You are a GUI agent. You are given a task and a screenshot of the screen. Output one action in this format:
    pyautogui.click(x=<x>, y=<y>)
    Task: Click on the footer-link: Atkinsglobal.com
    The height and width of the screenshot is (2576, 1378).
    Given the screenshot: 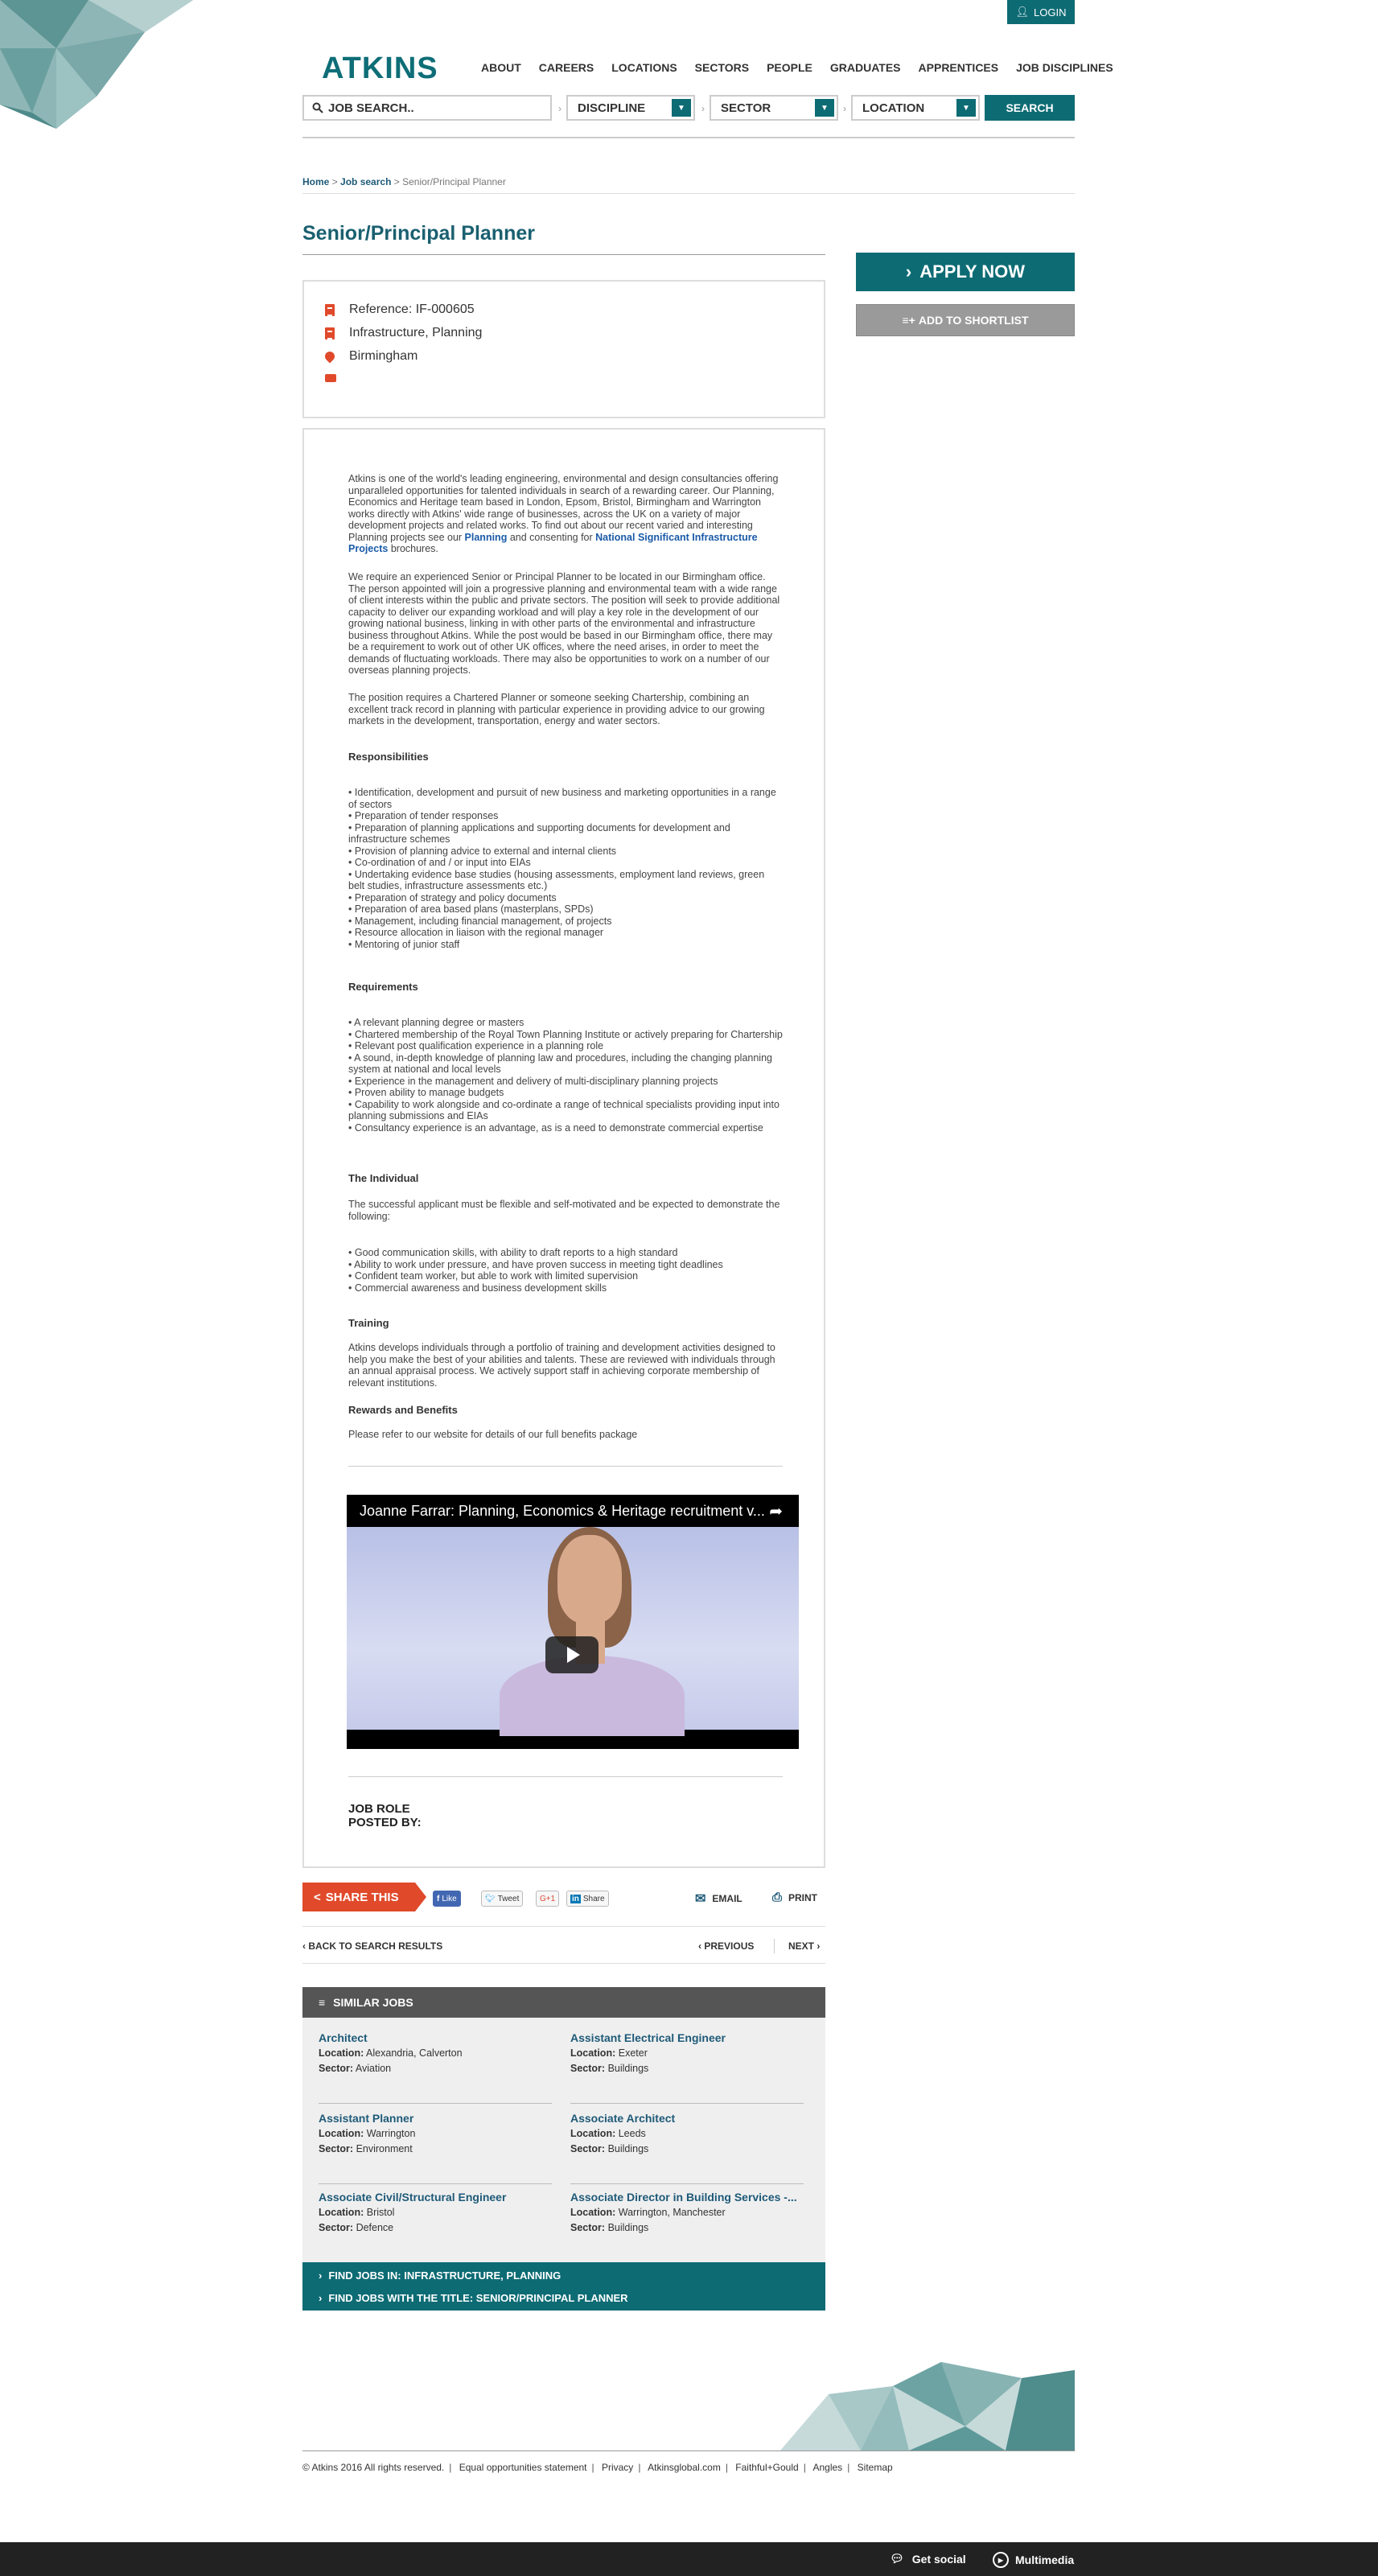 What is the action you would take?
    pyautogui.click(x=684, y=2467)
    